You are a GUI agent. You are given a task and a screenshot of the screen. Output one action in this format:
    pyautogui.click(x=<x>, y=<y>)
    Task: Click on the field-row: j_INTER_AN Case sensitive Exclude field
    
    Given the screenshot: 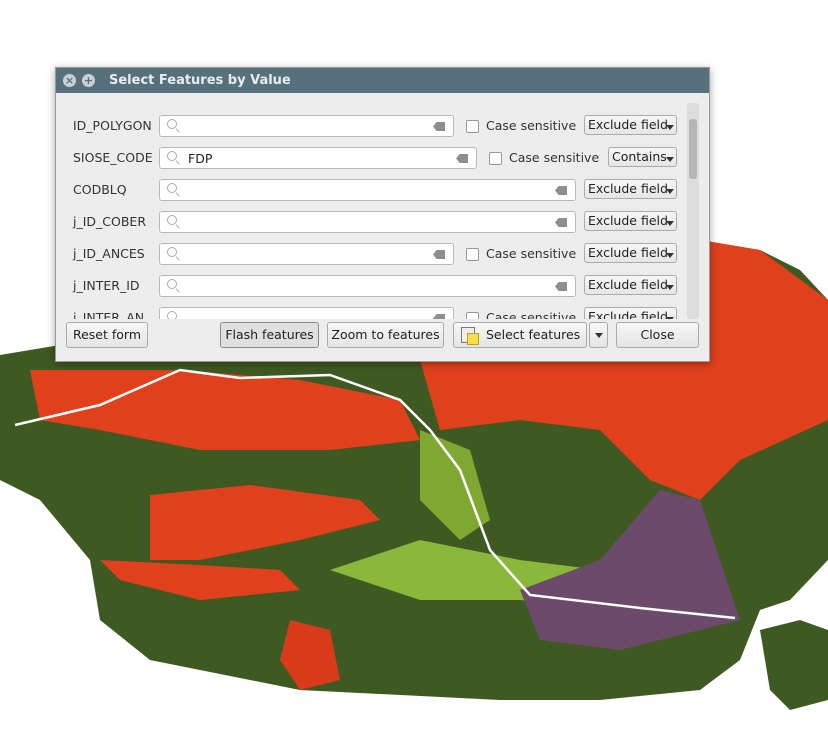 What is the action you would take?
    pyautogui.click(x=371, y=312)
    